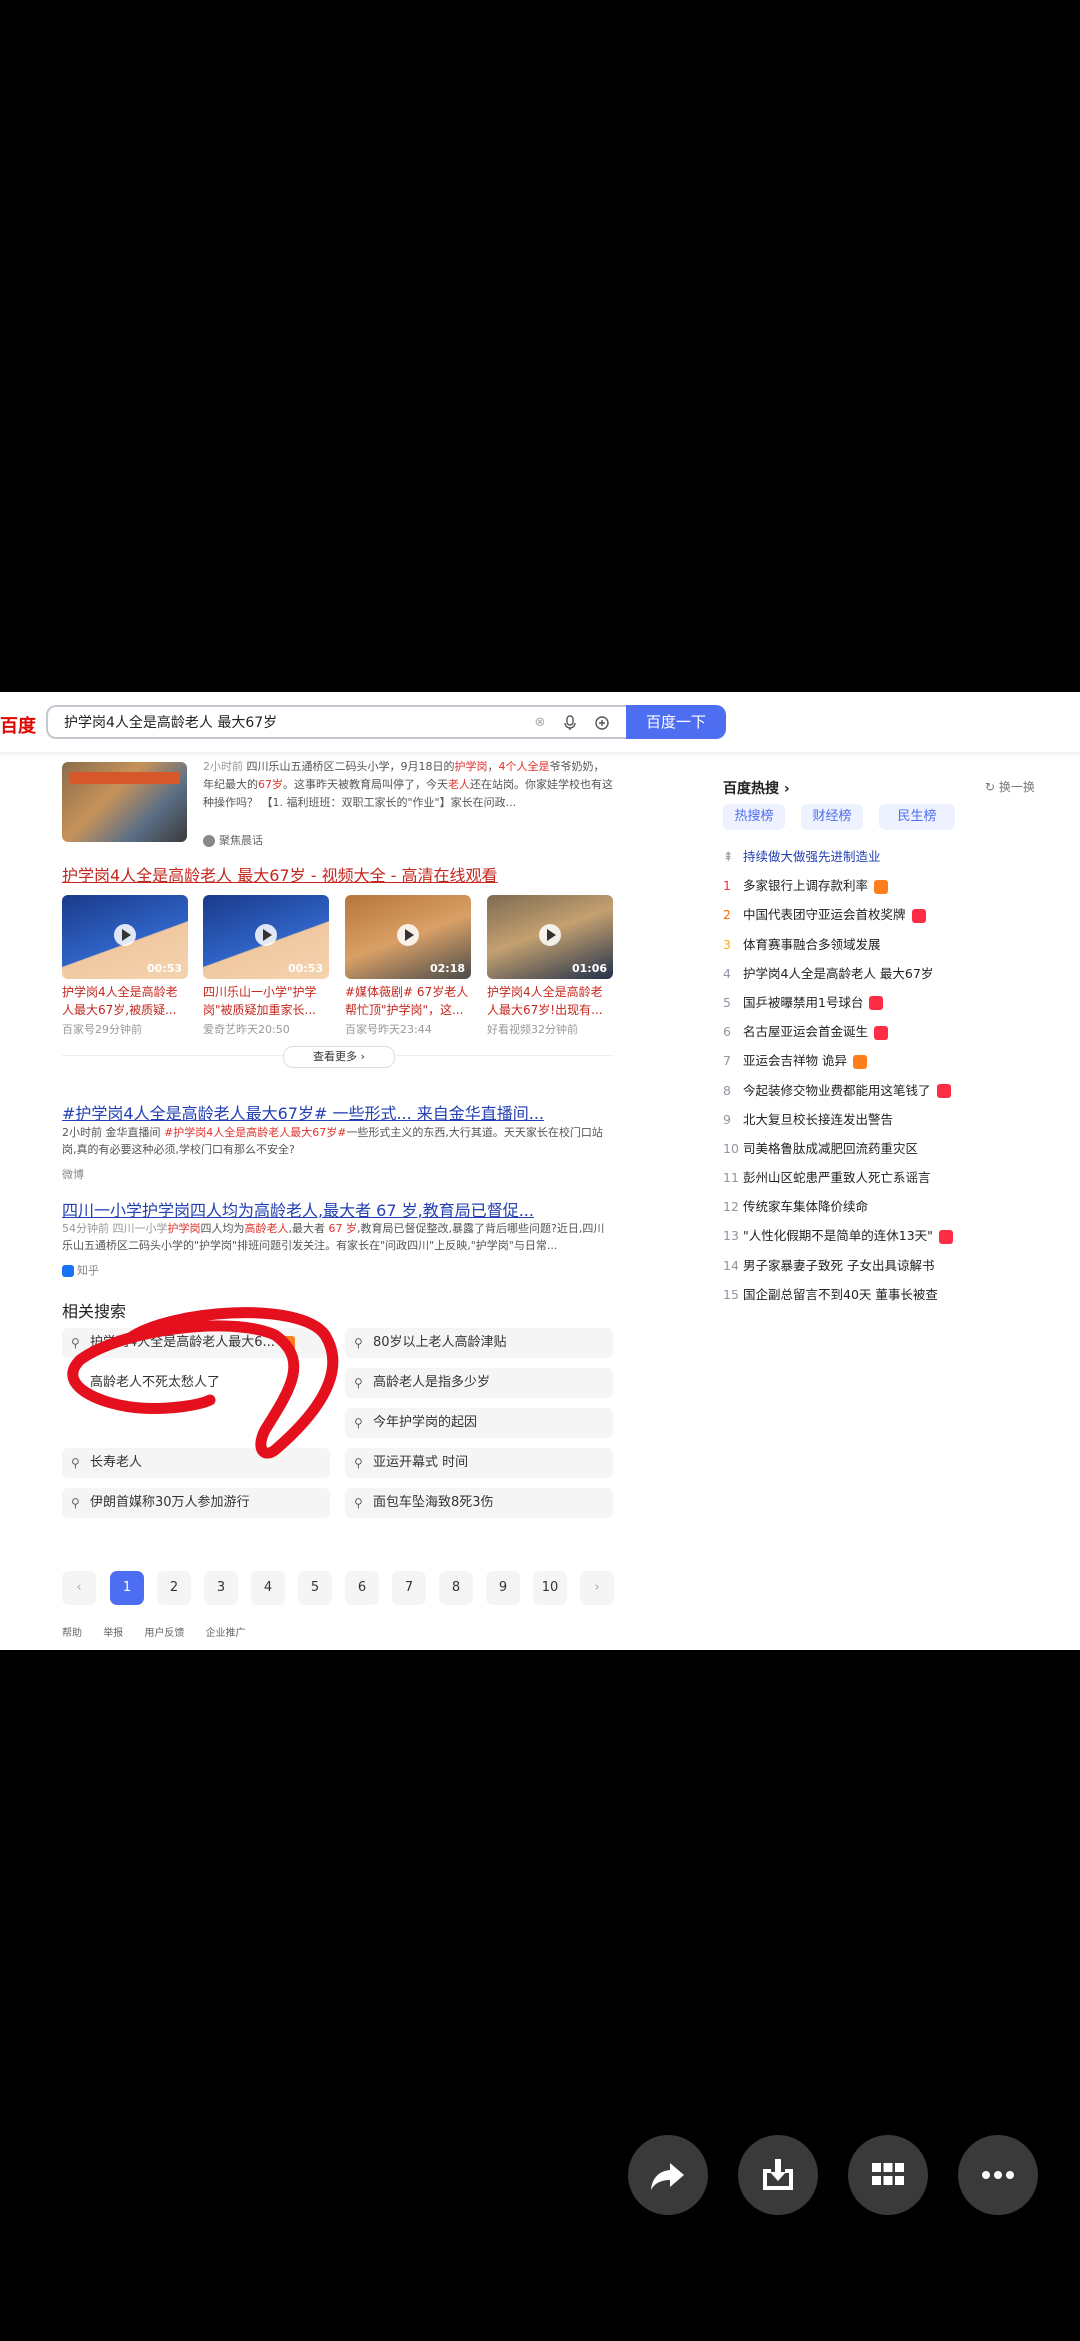  Describe the element at coordinates (883, 1002) in the screenshot. I see `hot-search-item: 5 国乒被曝禁用1号球台` at that location.